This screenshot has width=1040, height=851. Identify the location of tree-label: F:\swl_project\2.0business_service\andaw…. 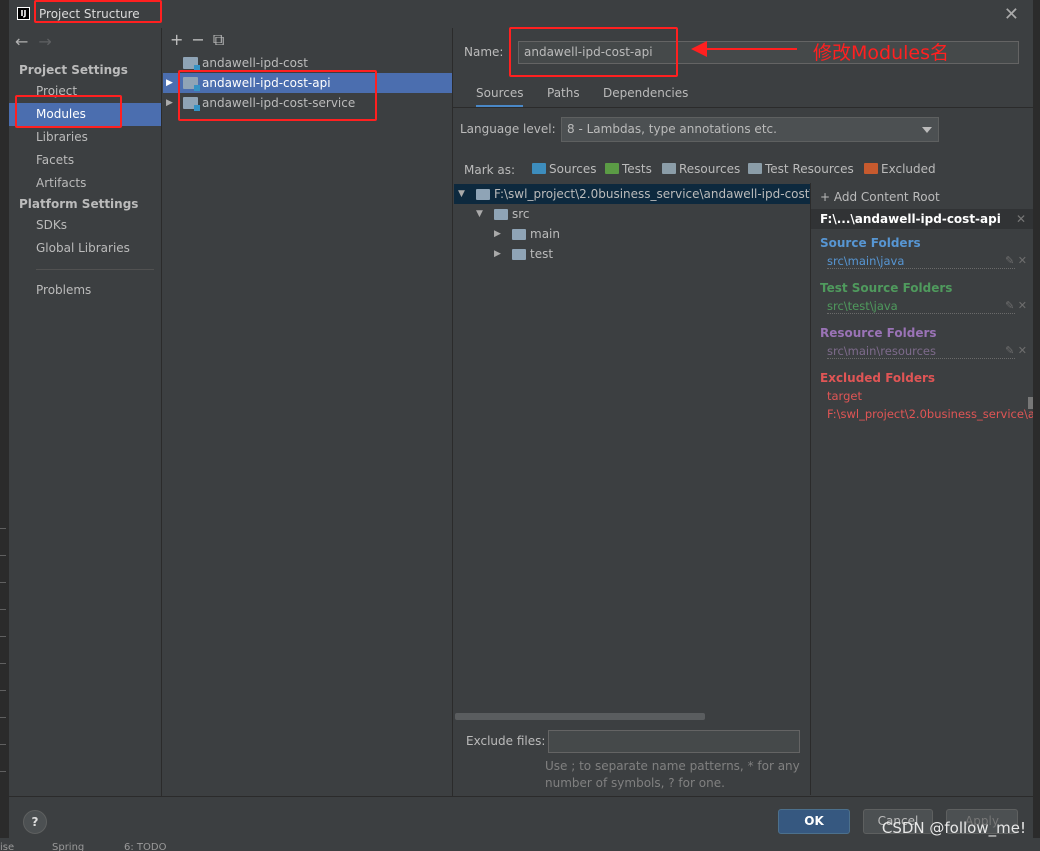
(652, 194).